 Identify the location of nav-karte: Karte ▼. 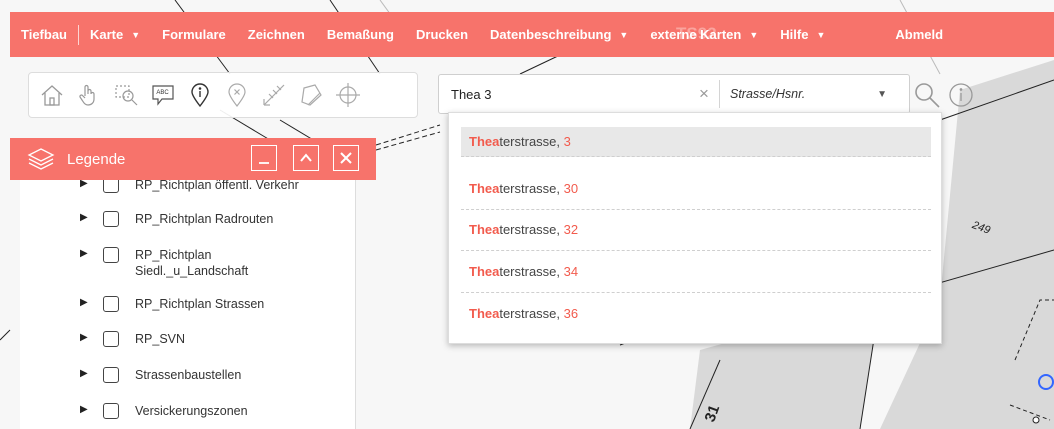
(115, 34).